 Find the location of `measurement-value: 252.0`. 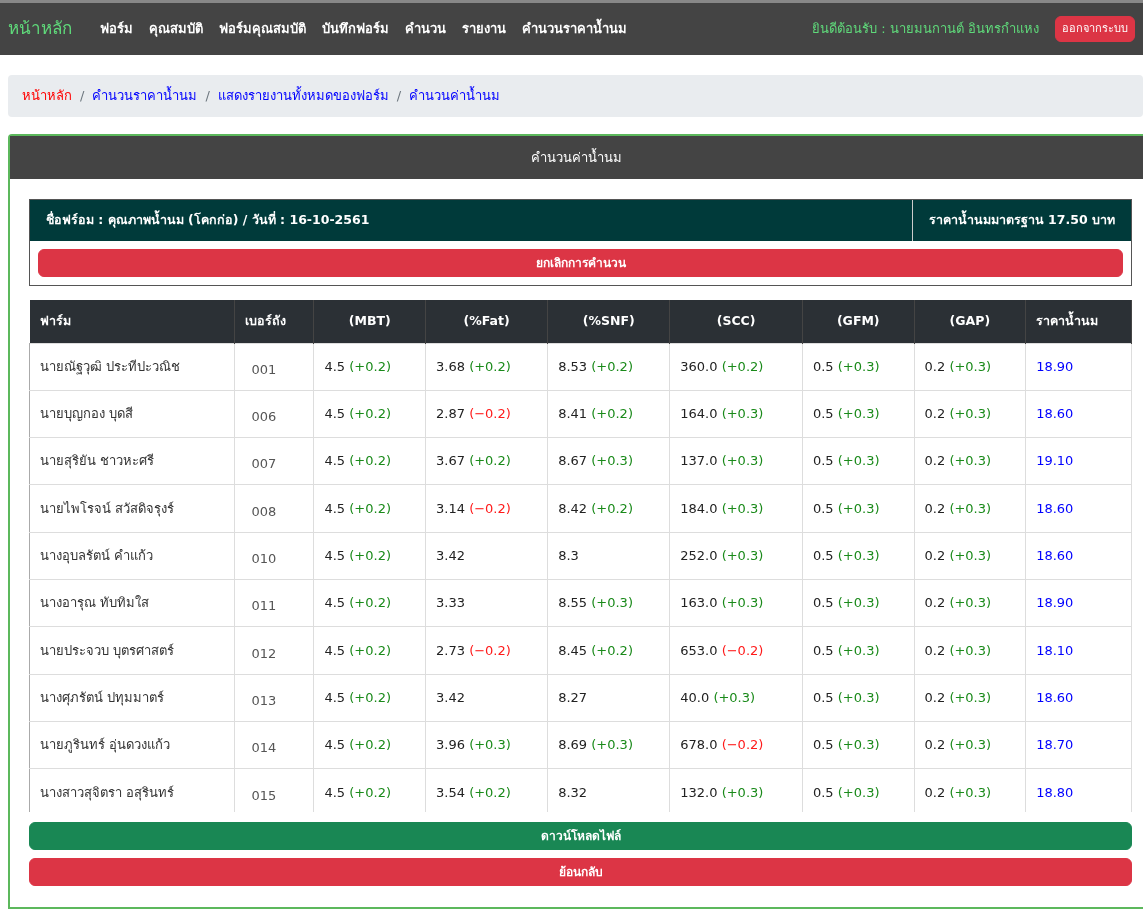

measurement-value: 252.0 is located at coordinates (699, 556).